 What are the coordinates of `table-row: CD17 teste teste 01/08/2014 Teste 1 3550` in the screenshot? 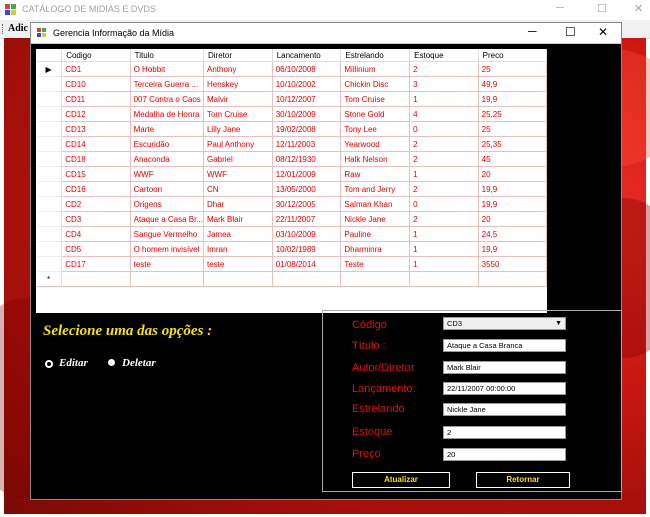 It's located at (292, 264).